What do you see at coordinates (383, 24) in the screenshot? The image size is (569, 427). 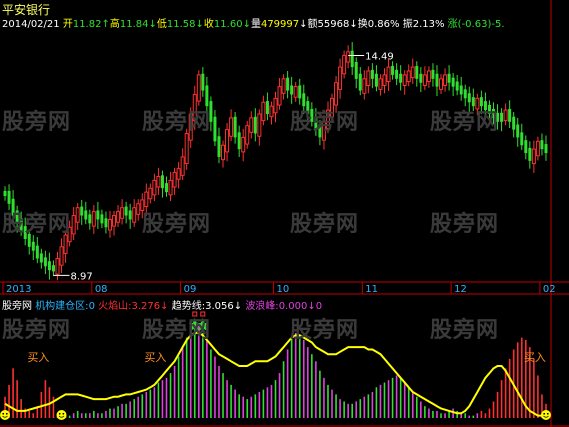 I see `turnover-value: 0.86%` at bounding box center [383, 24].